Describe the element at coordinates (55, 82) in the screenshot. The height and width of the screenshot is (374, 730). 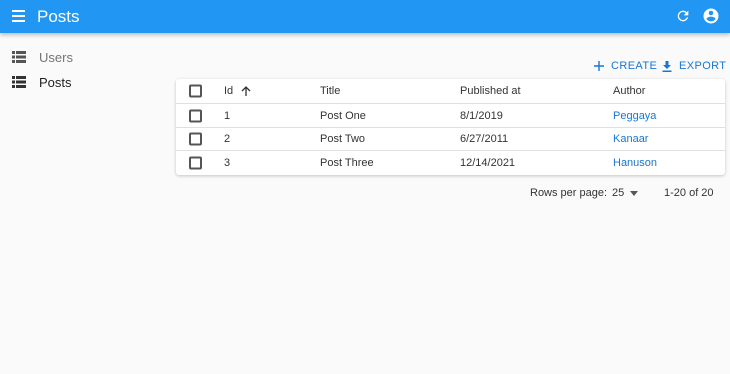
I see `sidebar-item-label: Posts` at that location.